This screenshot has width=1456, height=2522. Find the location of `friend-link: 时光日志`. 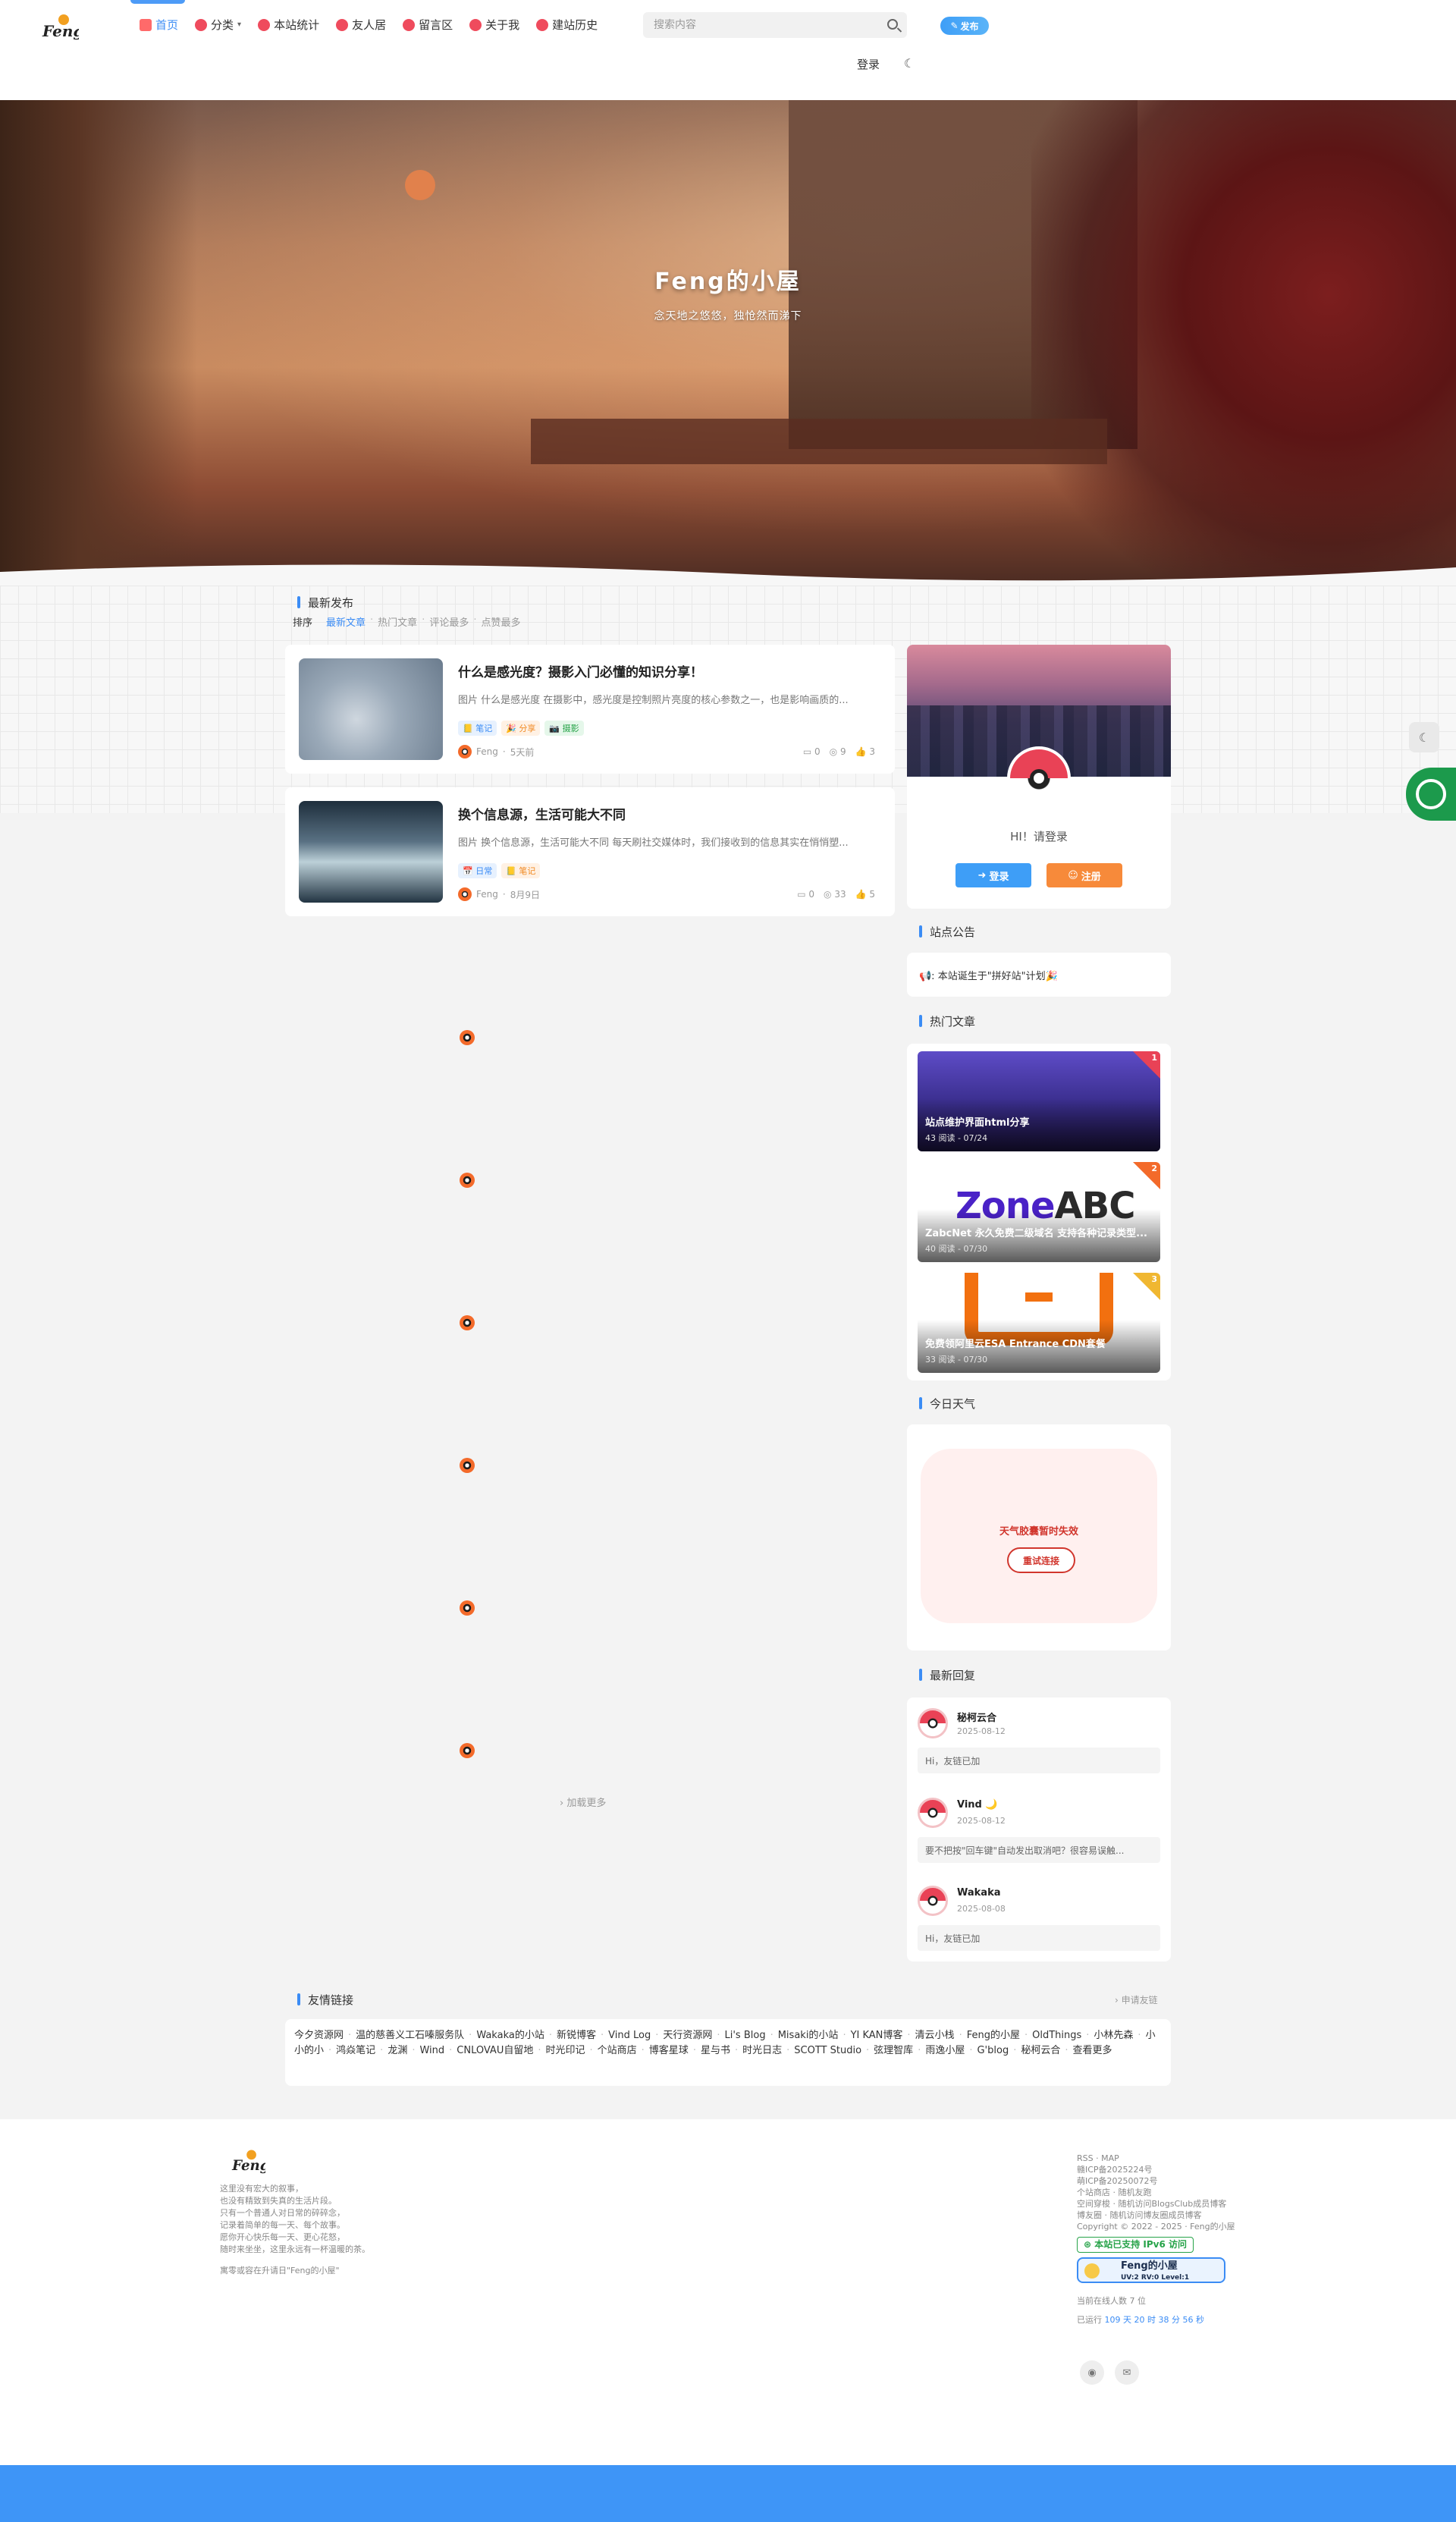

friend-link: 时光日志 is located at coordinates (762, 2050).